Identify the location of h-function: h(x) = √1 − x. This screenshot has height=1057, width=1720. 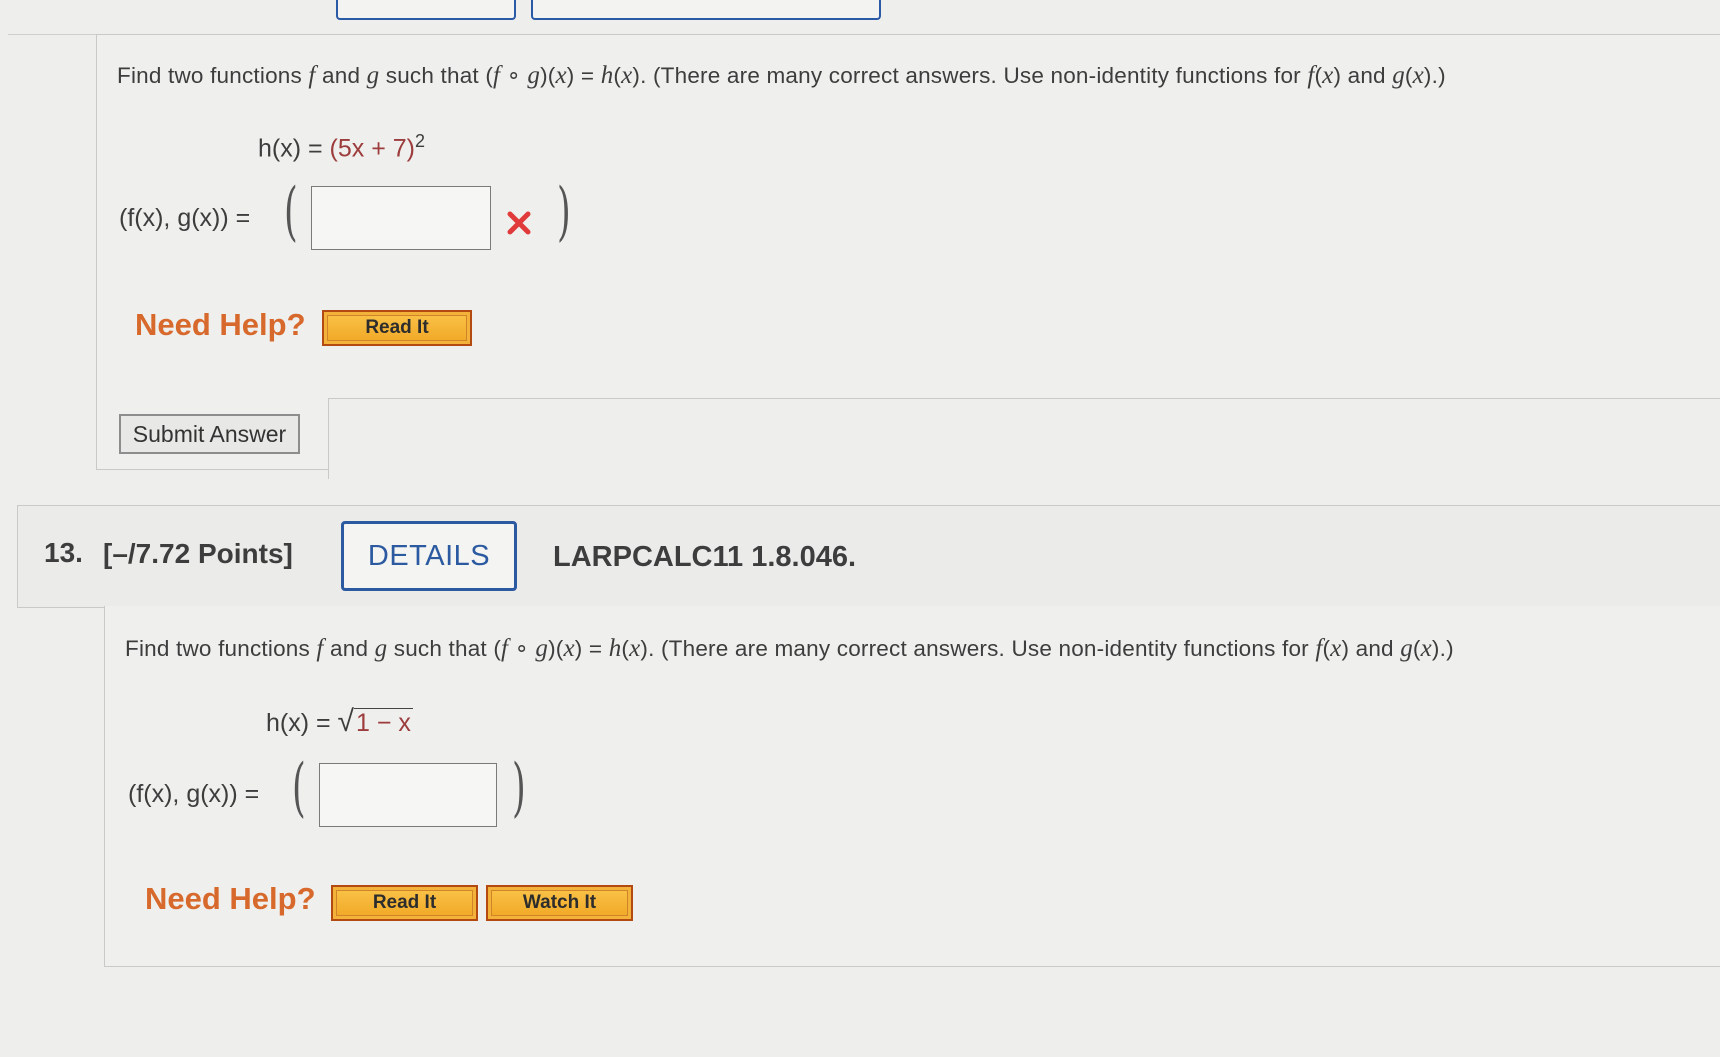
(339, 721).